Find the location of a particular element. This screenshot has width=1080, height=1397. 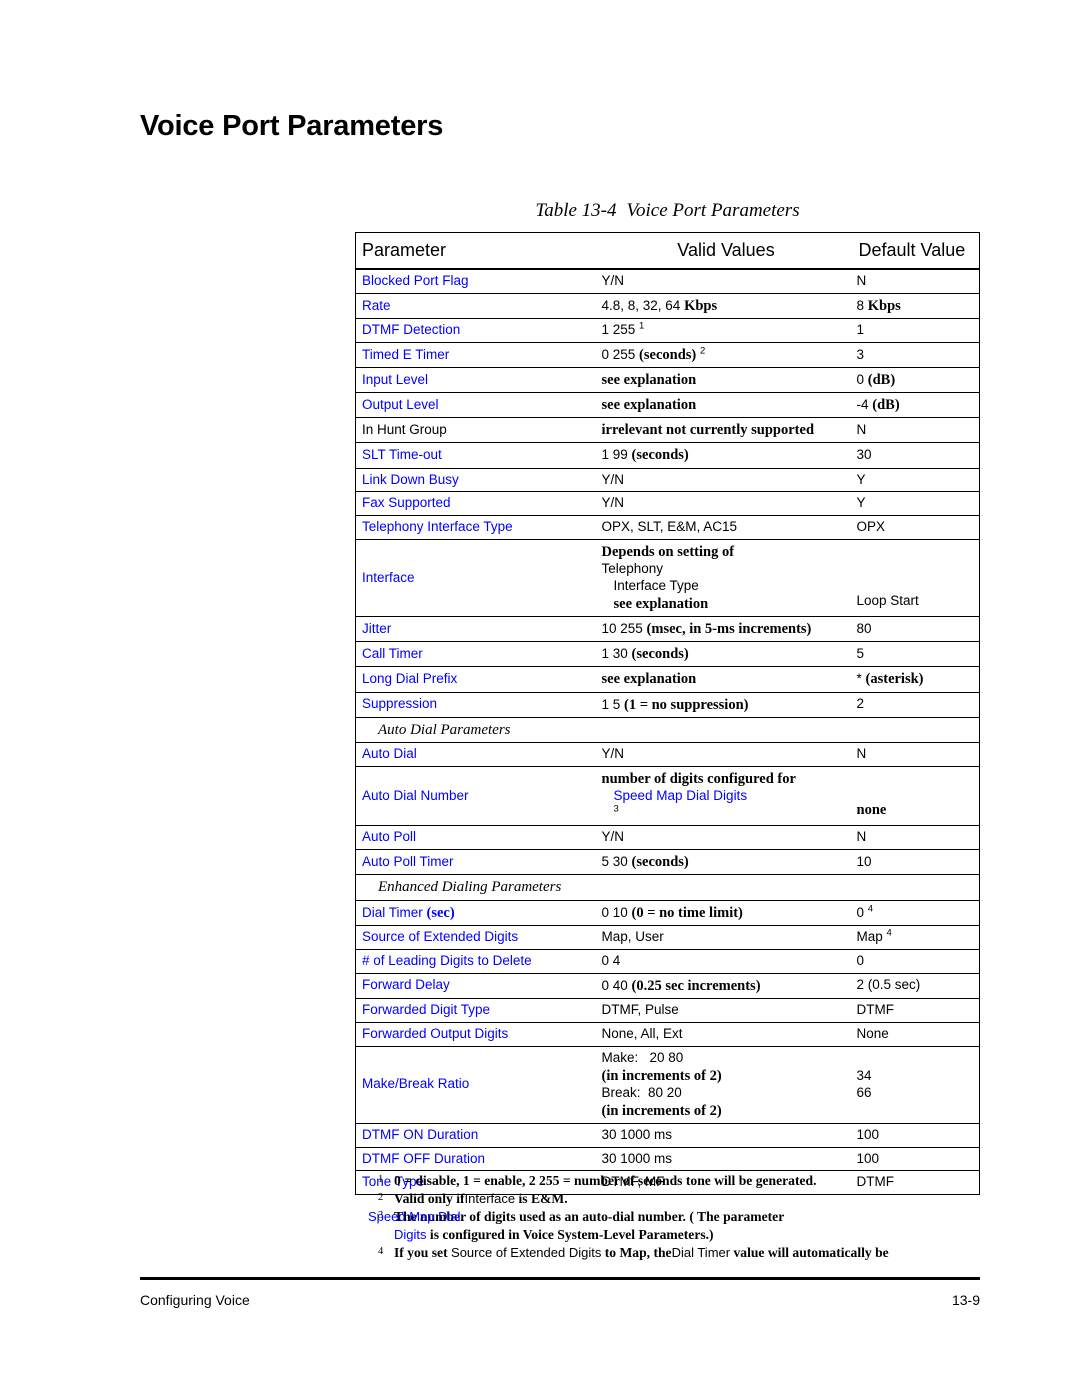

footnote-4-link2: Dial Timer is located at coordinates (701, 1252).